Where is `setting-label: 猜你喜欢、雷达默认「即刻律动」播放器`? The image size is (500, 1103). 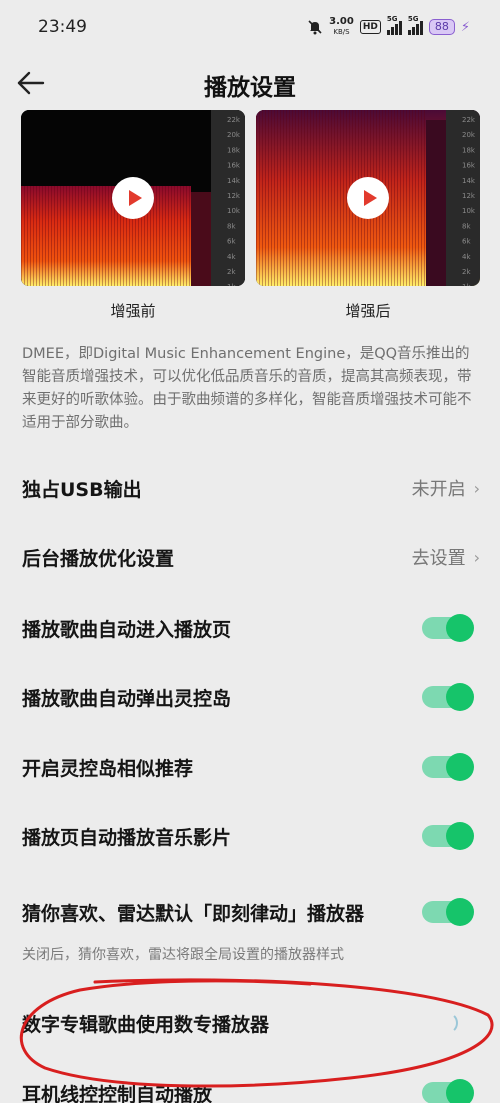 setting-label: 猜你喜欢、雷达默认「即刻律动」播放器 is located at coordinates (193, 913).